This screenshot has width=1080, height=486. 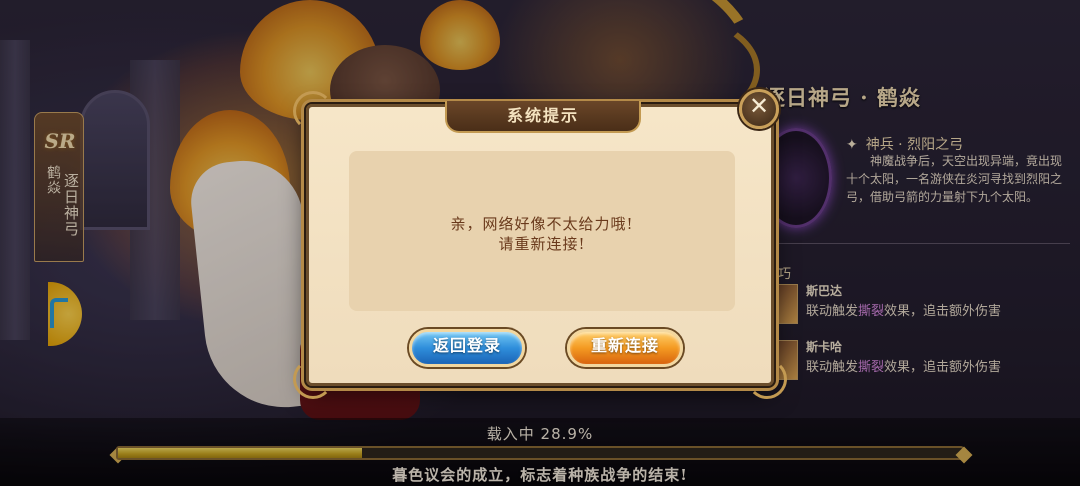 I want to click on dialog-title: 系统提示, so click(x=543, y=117).